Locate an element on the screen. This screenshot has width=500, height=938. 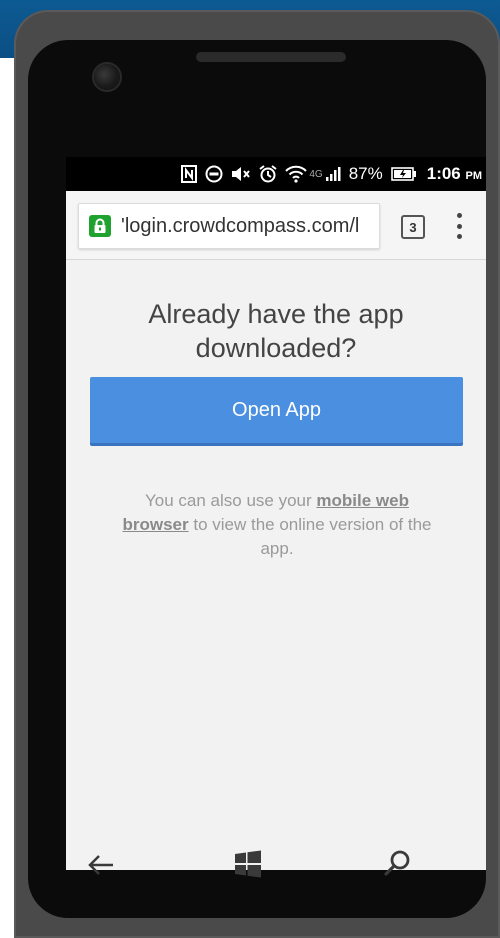
url-text: 'login.crowdcompass.com/l is located at coordinates (240, 225).